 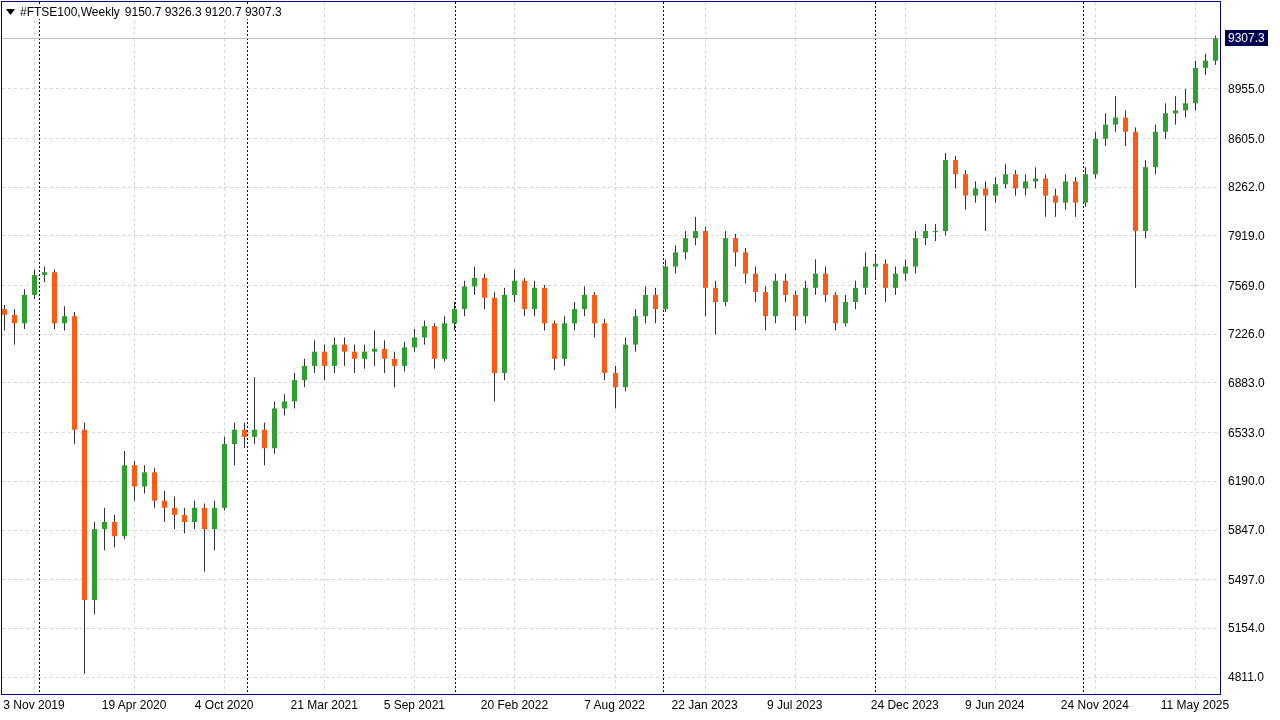 I want to click on price-axis-label: 7569.0, so click(x=1246, y=285).